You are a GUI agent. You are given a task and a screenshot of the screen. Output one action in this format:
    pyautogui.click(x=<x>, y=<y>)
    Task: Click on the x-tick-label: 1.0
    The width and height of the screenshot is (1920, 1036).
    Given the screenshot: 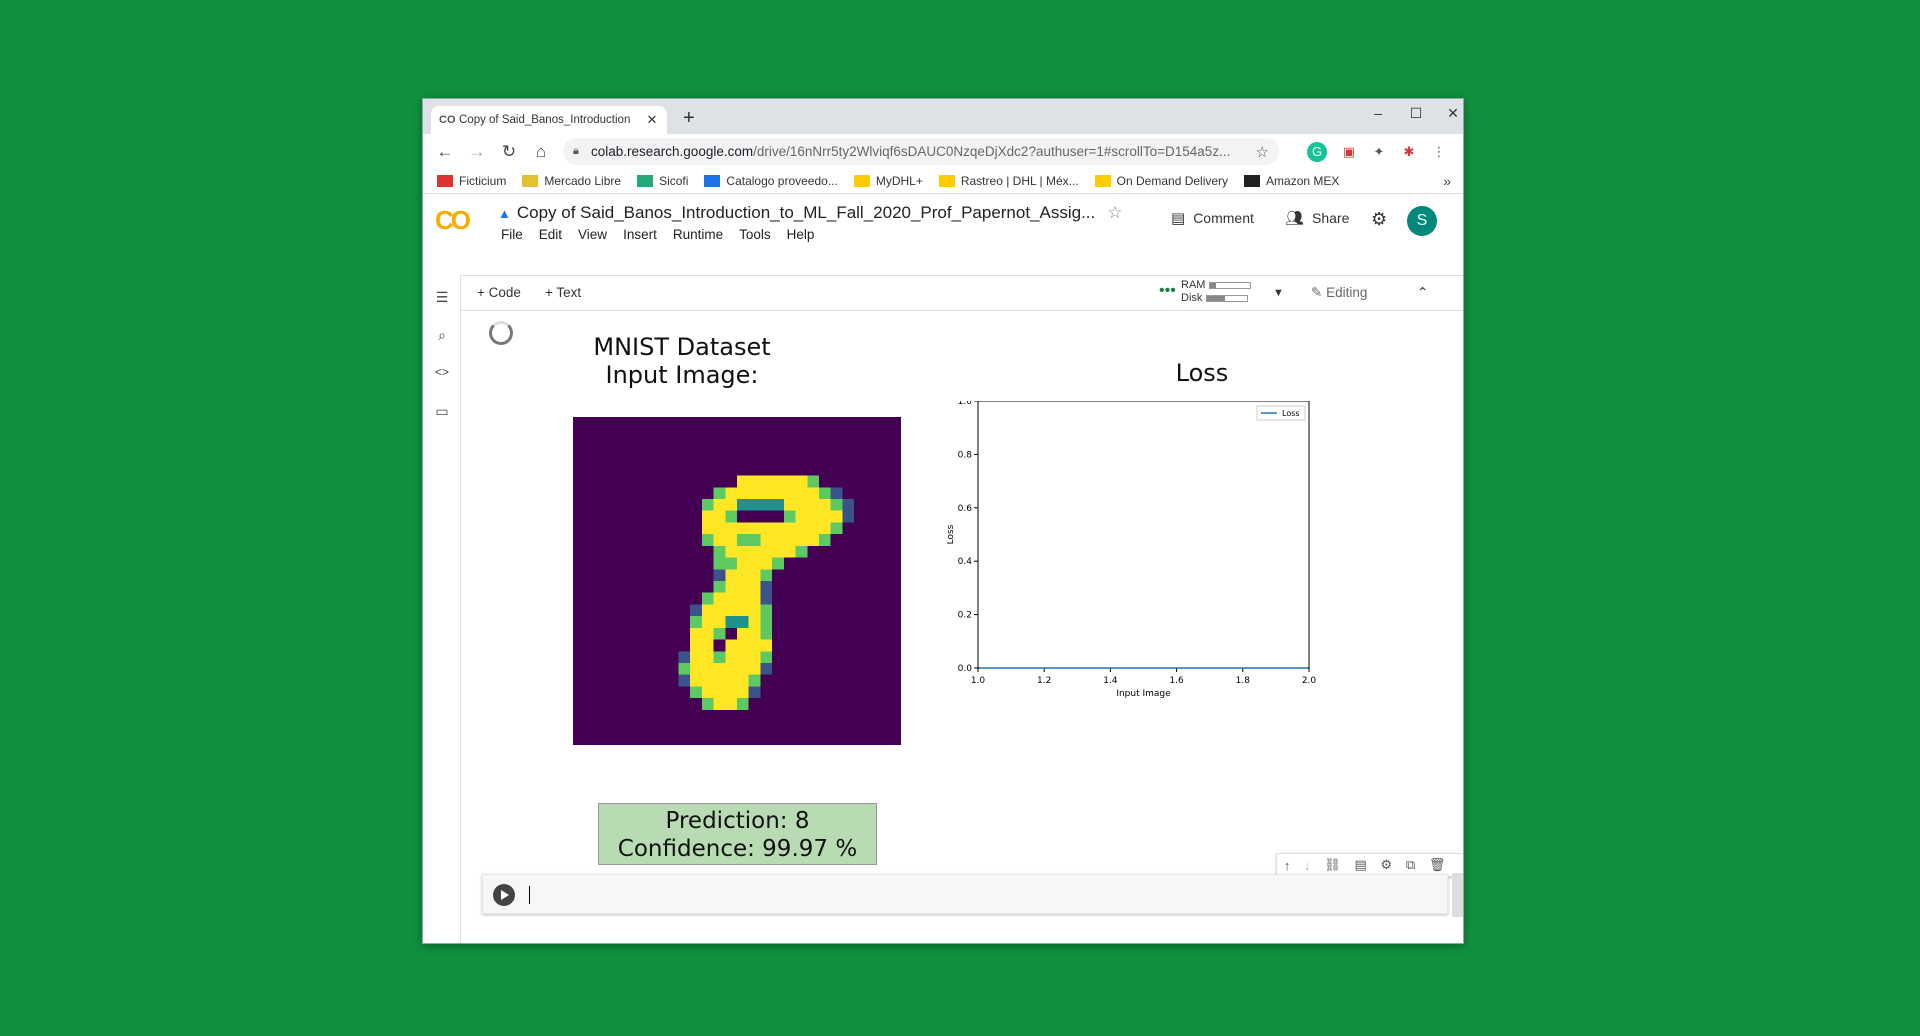 What is the action you would take?
    pyautogui.click(x=978, y=681)
    